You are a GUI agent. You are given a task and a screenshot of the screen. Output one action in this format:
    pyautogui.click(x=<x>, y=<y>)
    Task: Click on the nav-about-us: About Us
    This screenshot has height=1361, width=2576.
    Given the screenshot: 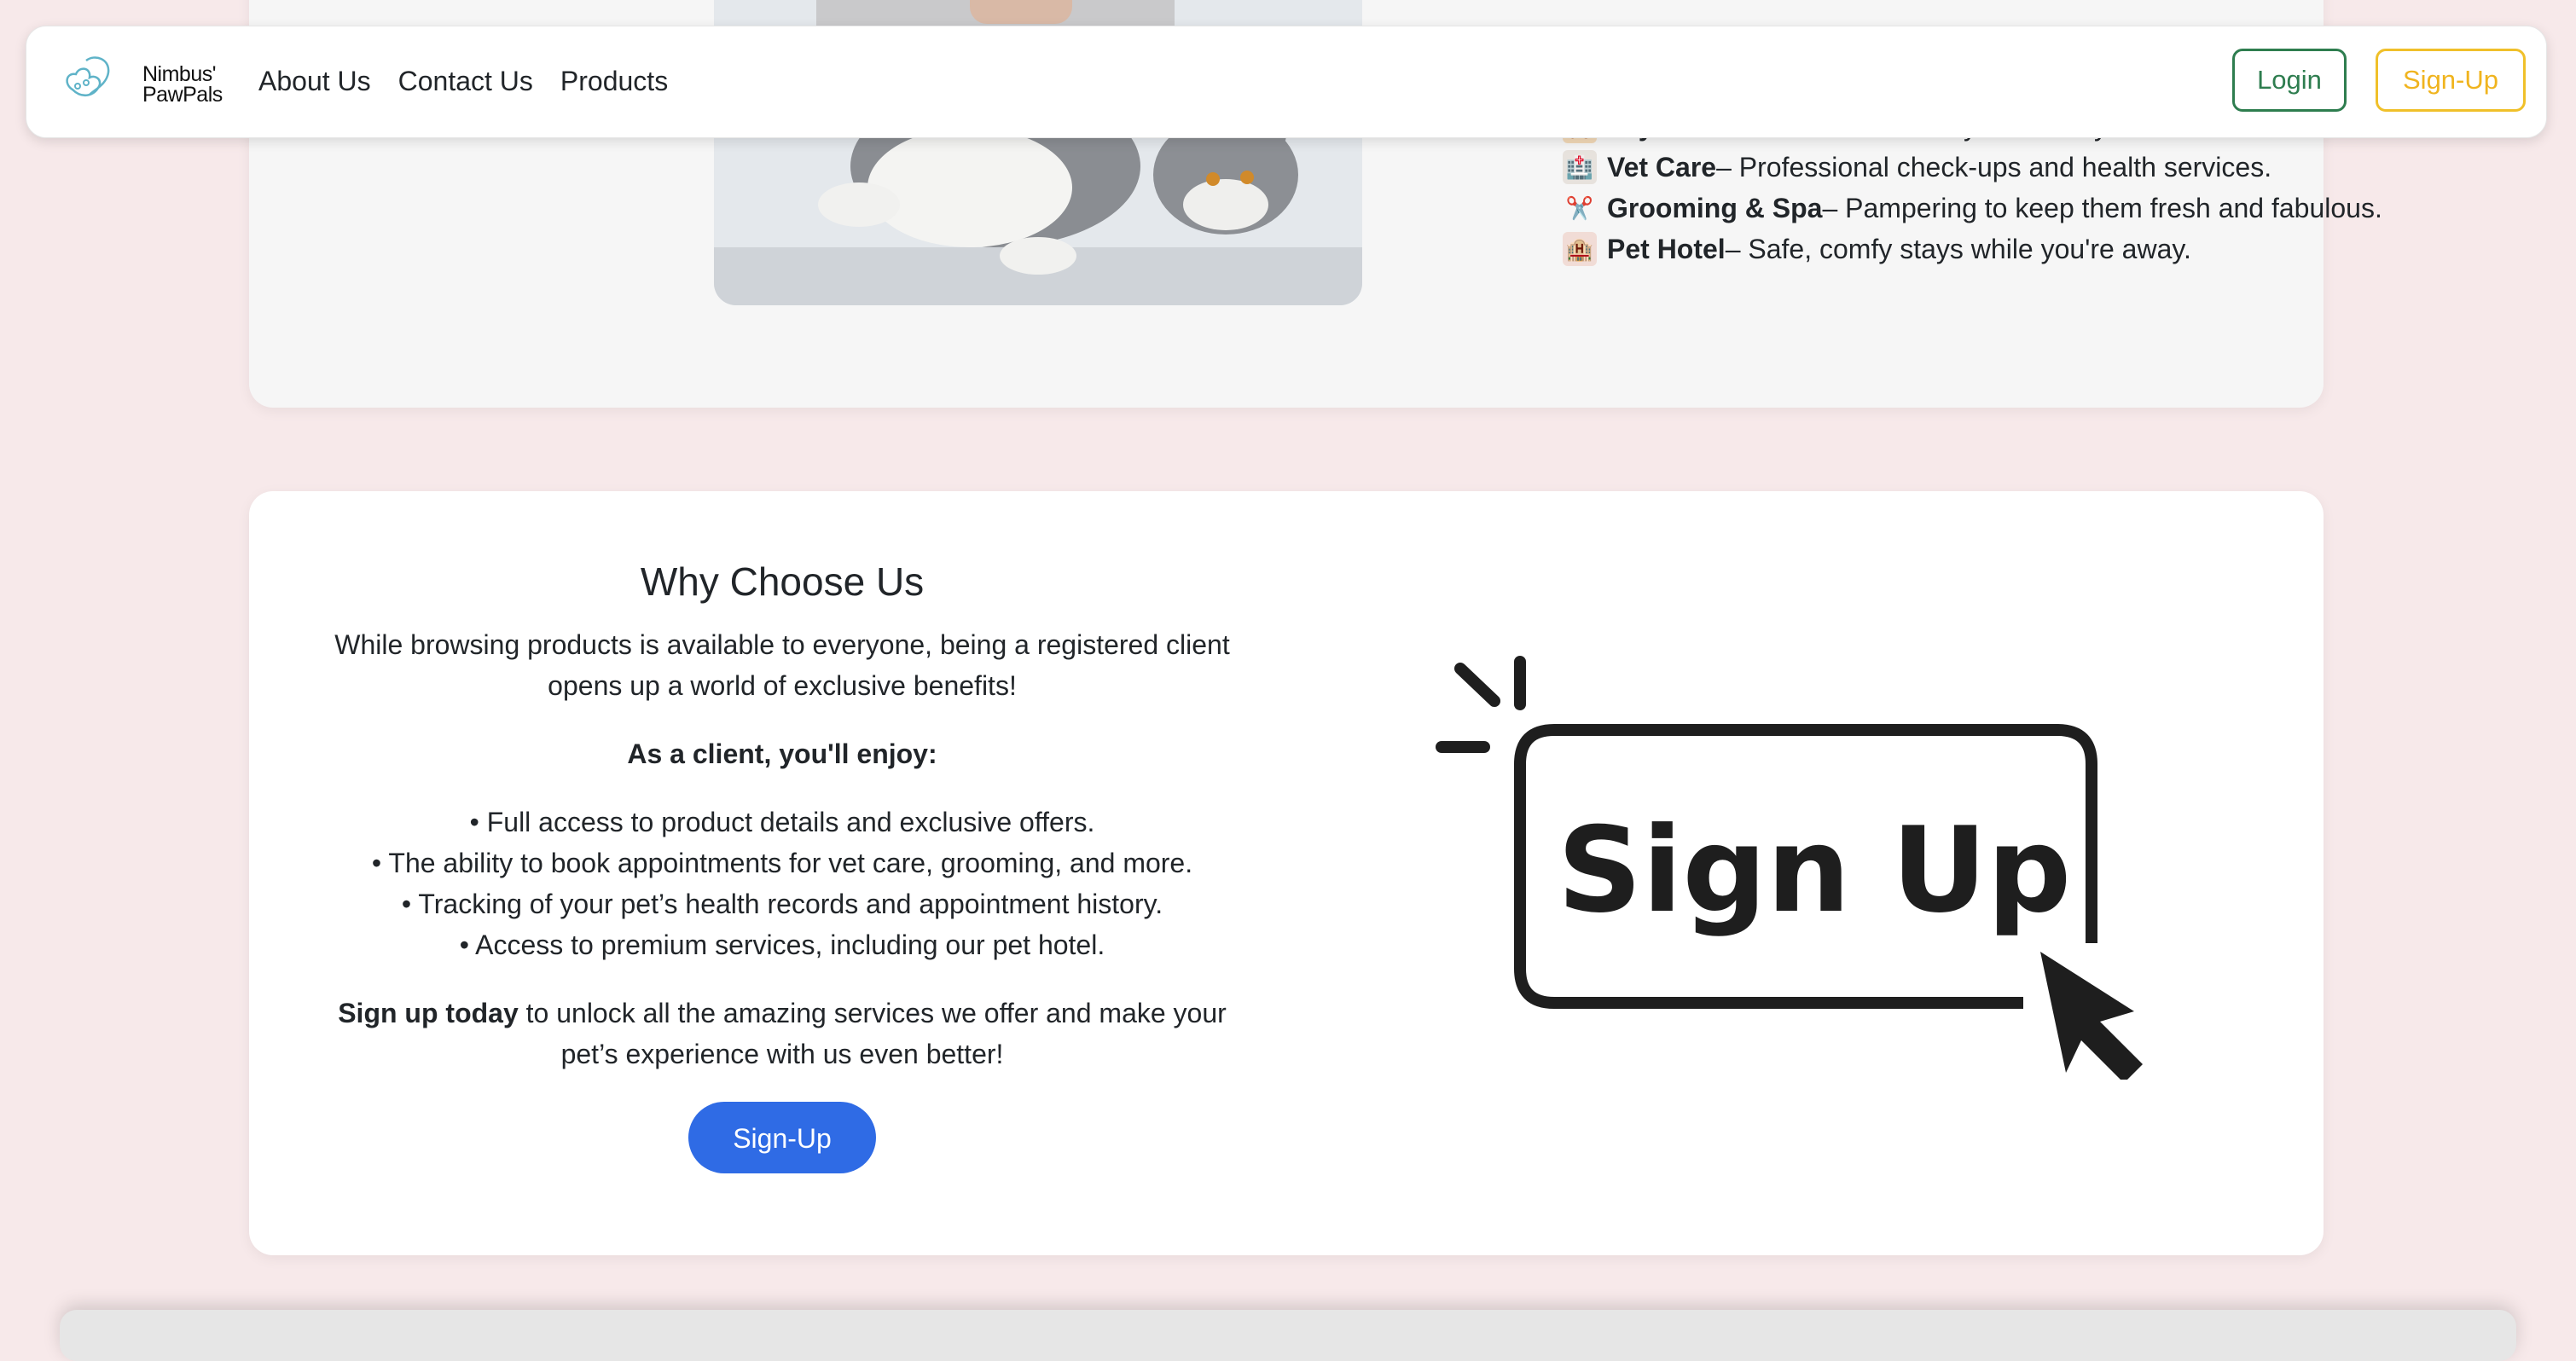 What is the action you would take?
    pyautogui.click(x=314, y=81)
    